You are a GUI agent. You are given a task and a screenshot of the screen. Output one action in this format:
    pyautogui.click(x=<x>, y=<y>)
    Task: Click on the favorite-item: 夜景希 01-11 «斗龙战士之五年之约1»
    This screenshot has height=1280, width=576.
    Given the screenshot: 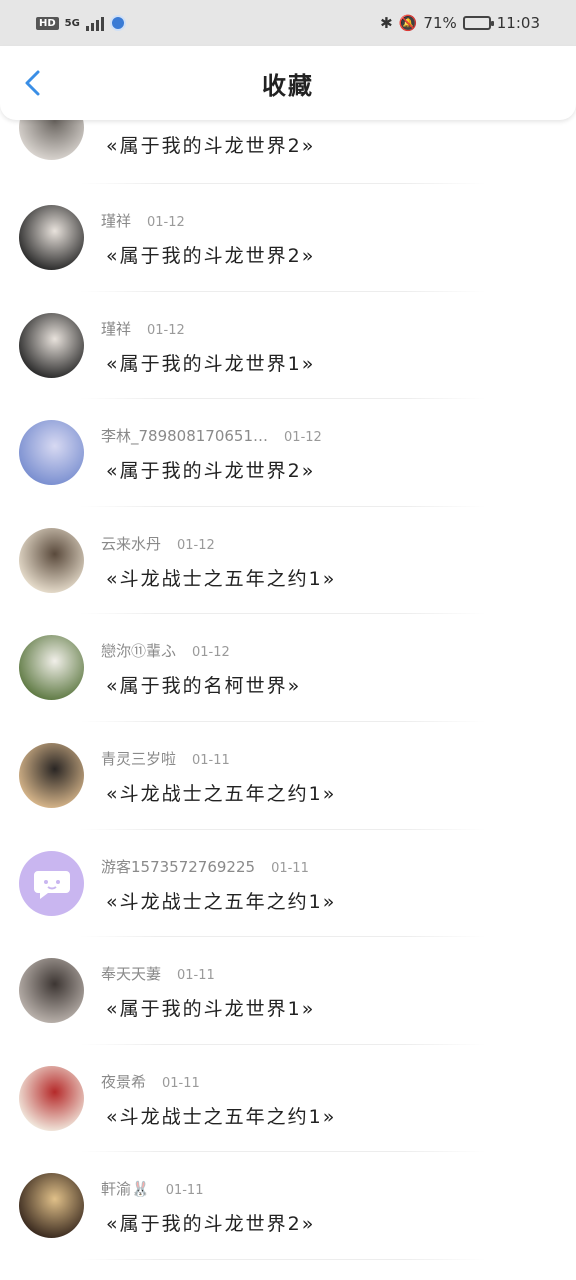 What is the action you would take?
    pyautogui.click(x=288, y=1099)
    